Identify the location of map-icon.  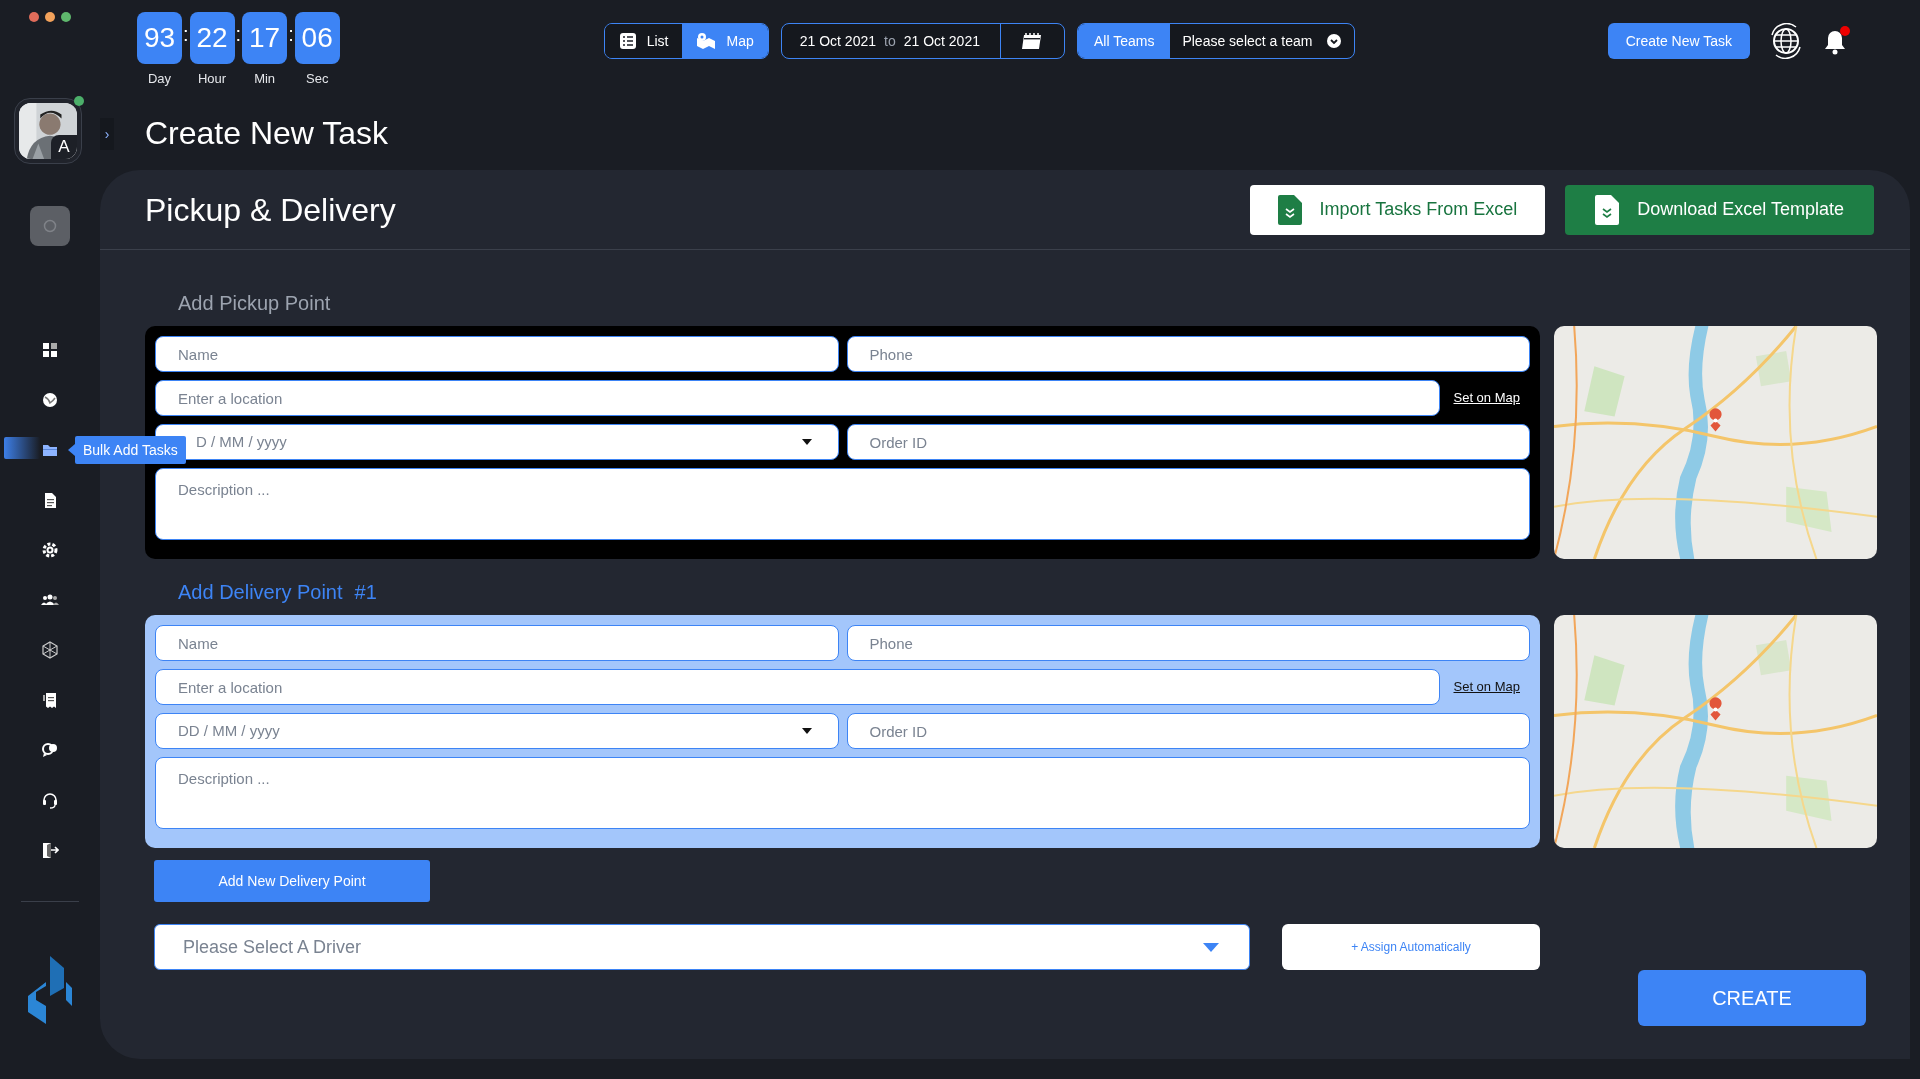
(706, 41).